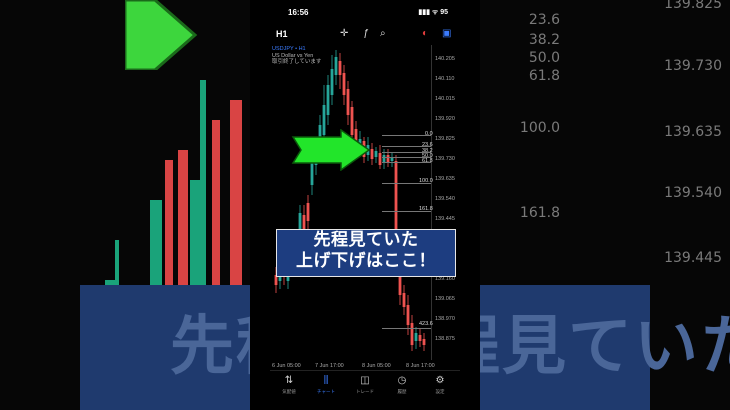 The height and width of the screenshot is (410, 730). I want to click on chart-toolbar: H1 ✛ ƒ ⌕ ◐ ▣, so click(365, 35).